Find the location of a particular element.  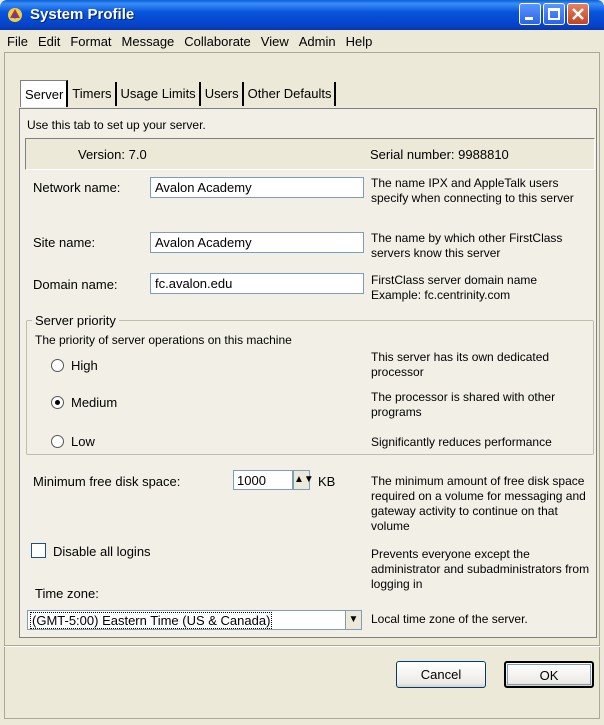

minimize-icon is located at coordinates (529, 18).